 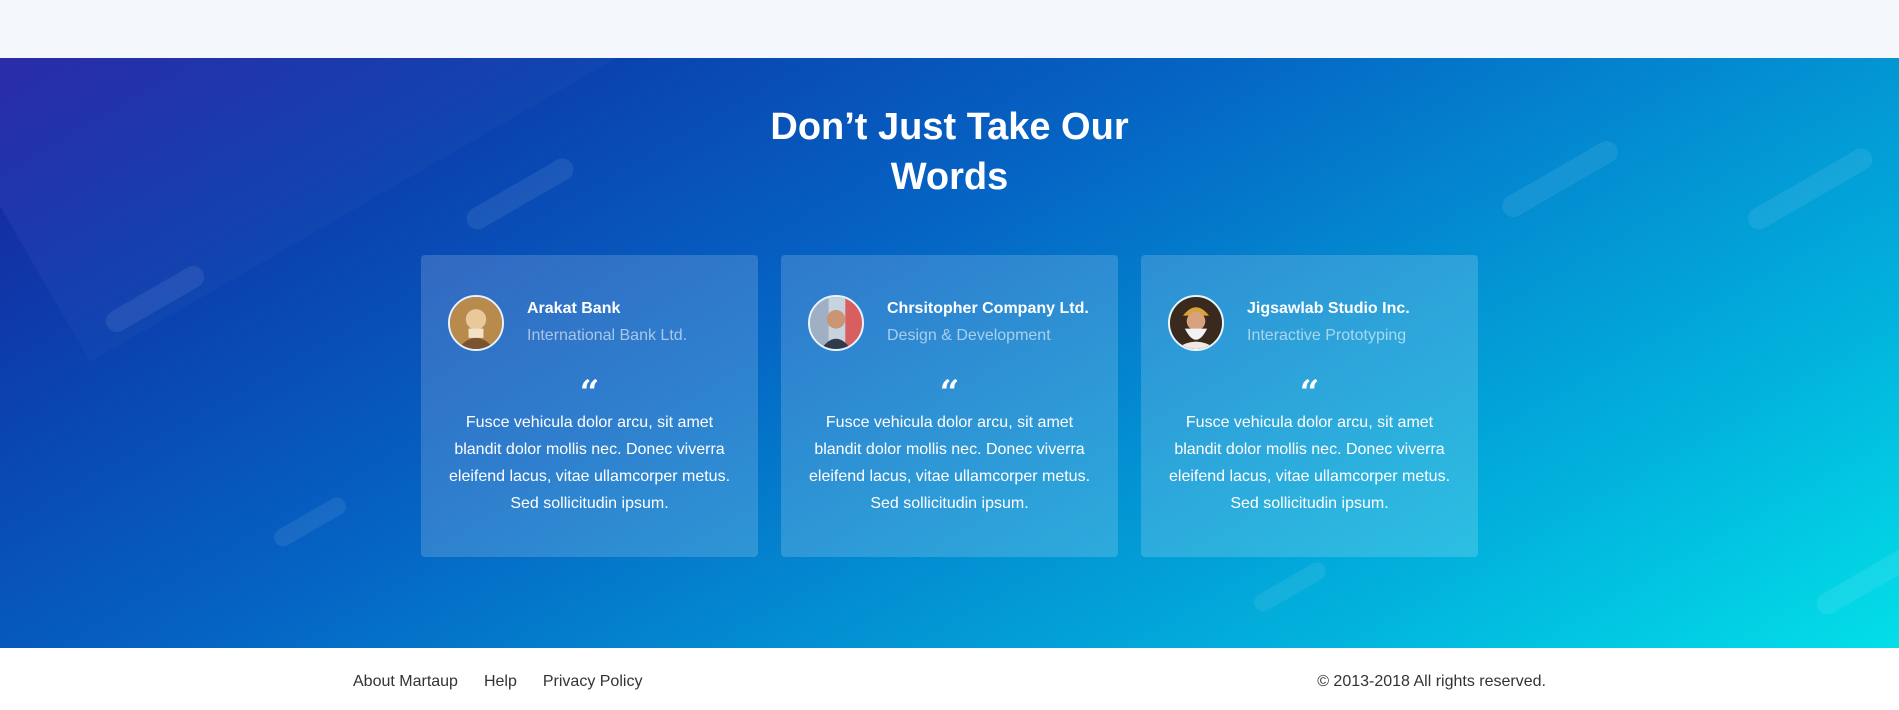 What do you see at coordinates (949, 152) in the screenshot?
I see `section-title: Don’t Just Take Our Words` at bounding box center [949, 152].